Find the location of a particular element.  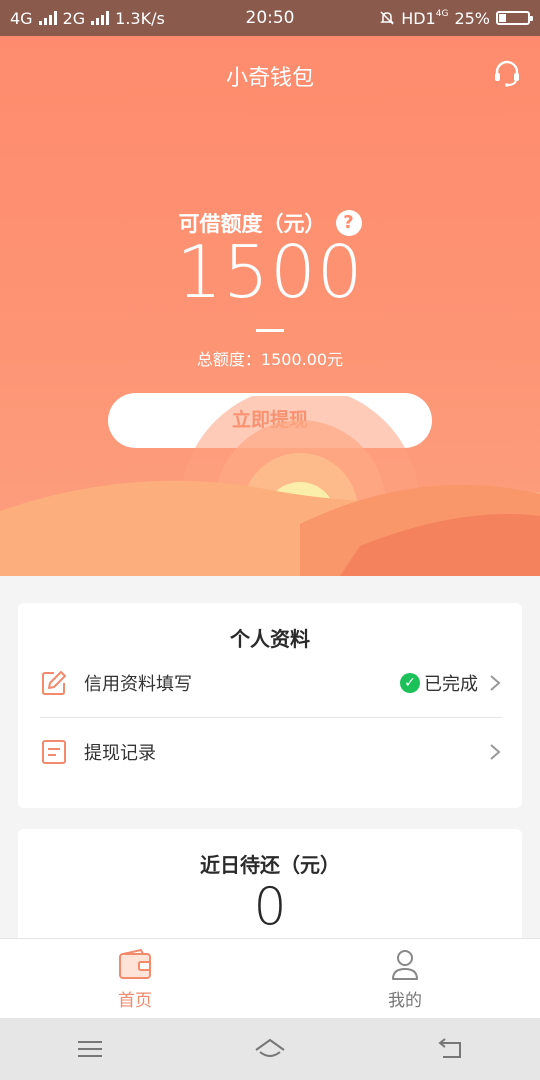

wallet-icon is located at coordinates (135, 963).